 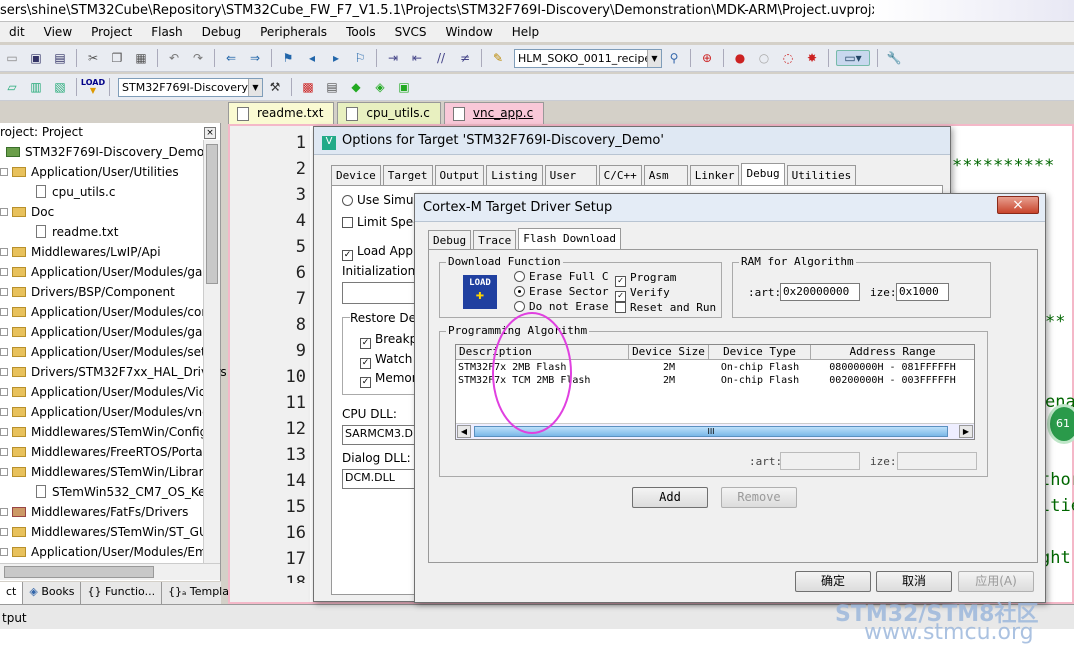 What do you see at coordinates (569, 239) in the screenshot?
I see `tab-flash-download: Flash Download` at bounding box center [569, 239].